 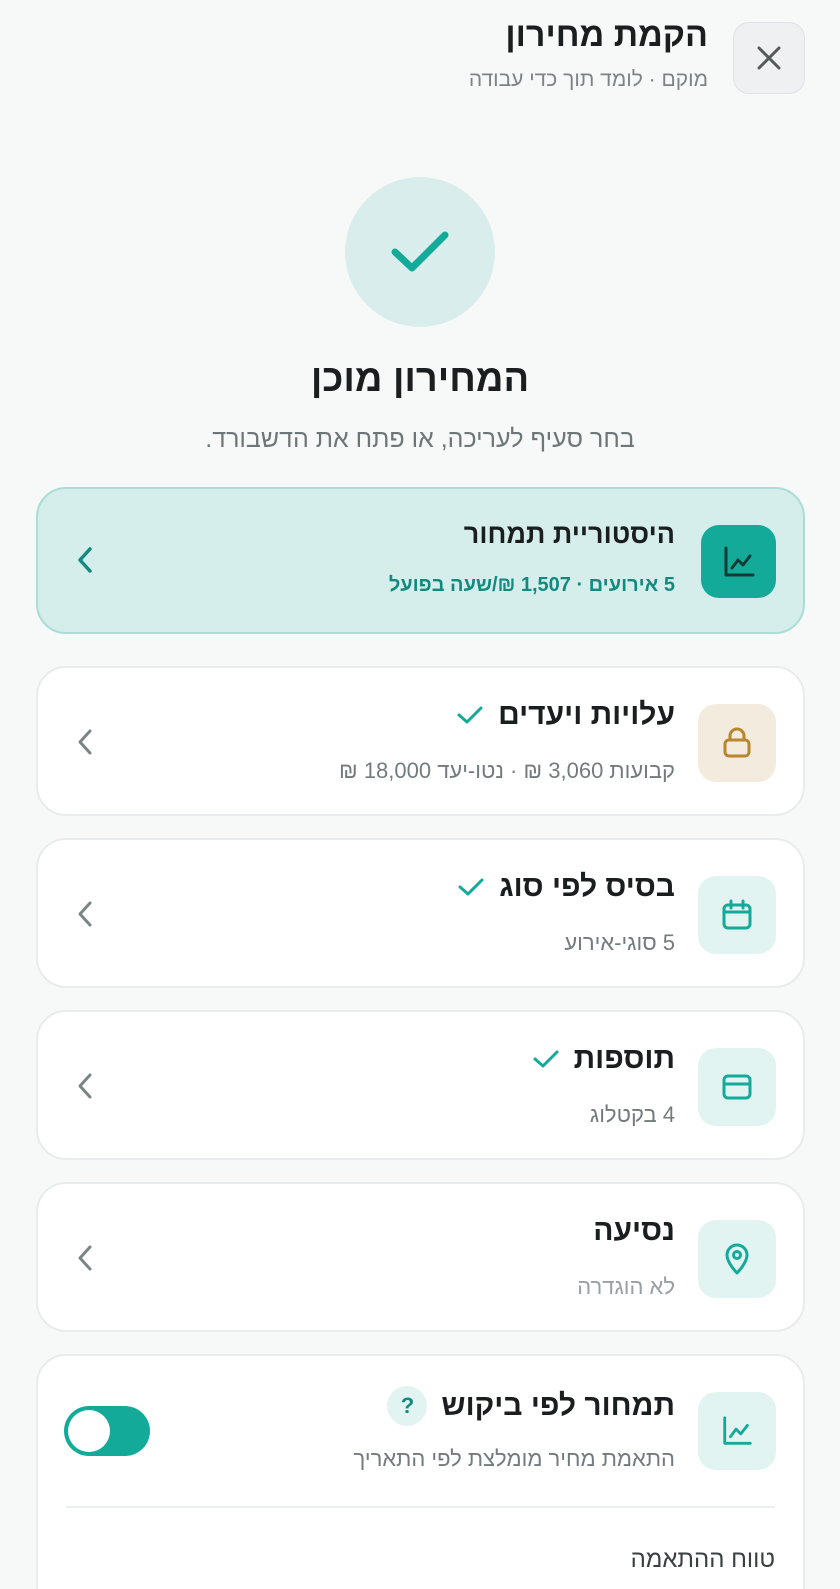 I want to click on section-title: בסיס לפי סוג, so click(x=587, y=886).